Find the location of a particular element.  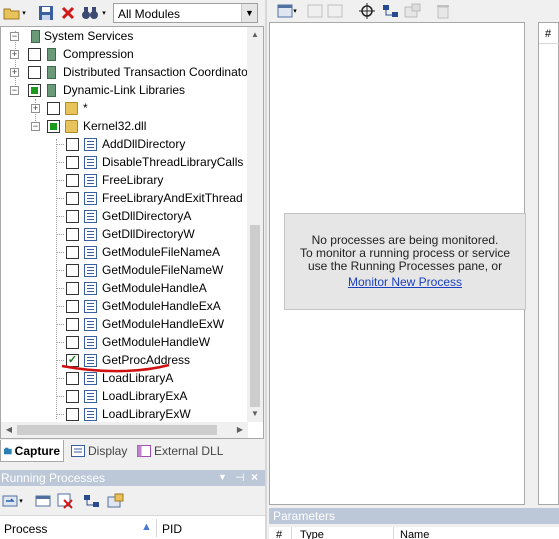

column-header-pid: PID is located at coordinates (172, 529).